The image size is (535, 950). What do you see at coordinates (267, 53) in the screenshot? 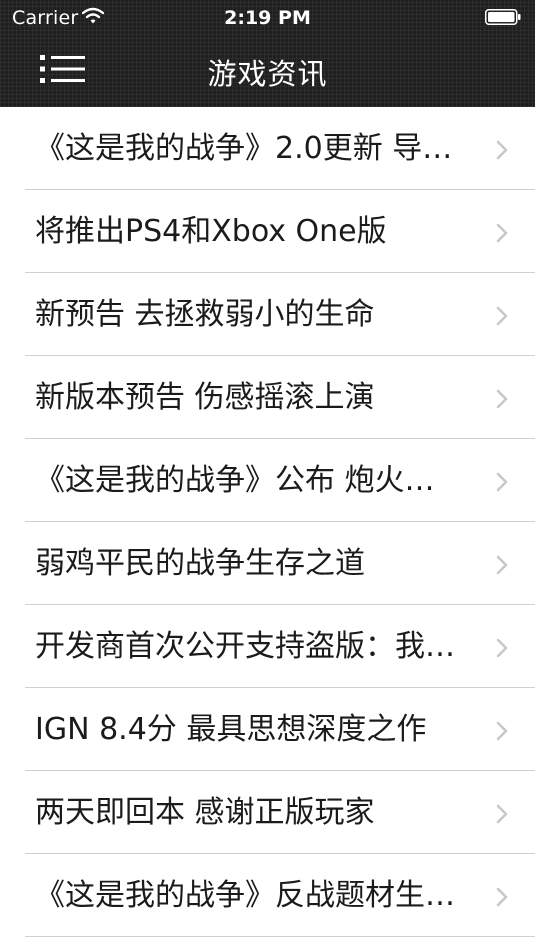
I see `navigation-header: Carrier 2:19 PM 游戏资讯` at bounding box center [267, 53].